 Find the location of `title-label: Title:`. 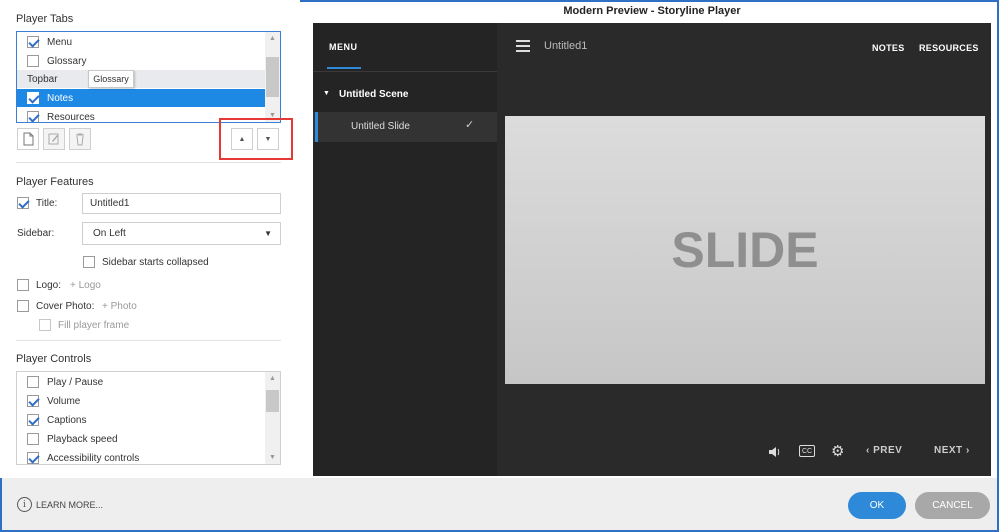

title-label: Title: is located at coordinates (47, 203).